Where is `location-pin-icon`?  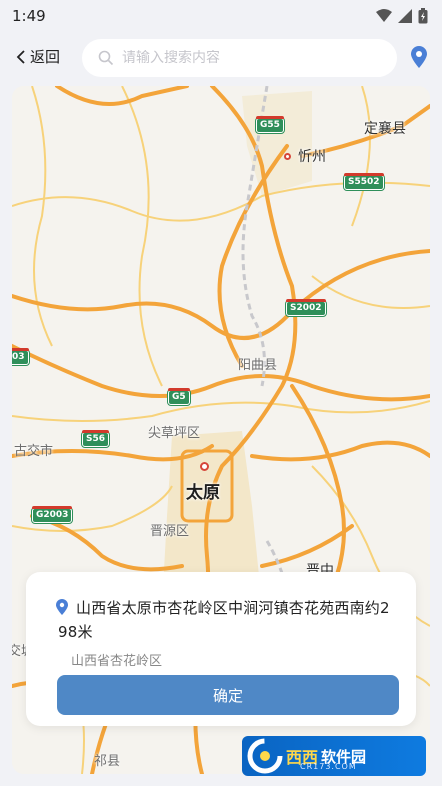
location-pin-icon is located at coordinates (419, 57).